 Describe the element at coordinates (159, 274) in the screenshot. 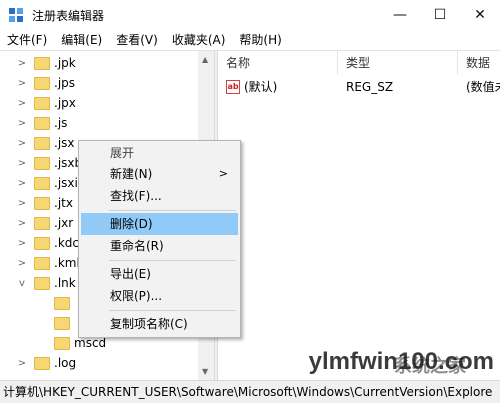

I see `ctx-export: 导出(E)` at that location.